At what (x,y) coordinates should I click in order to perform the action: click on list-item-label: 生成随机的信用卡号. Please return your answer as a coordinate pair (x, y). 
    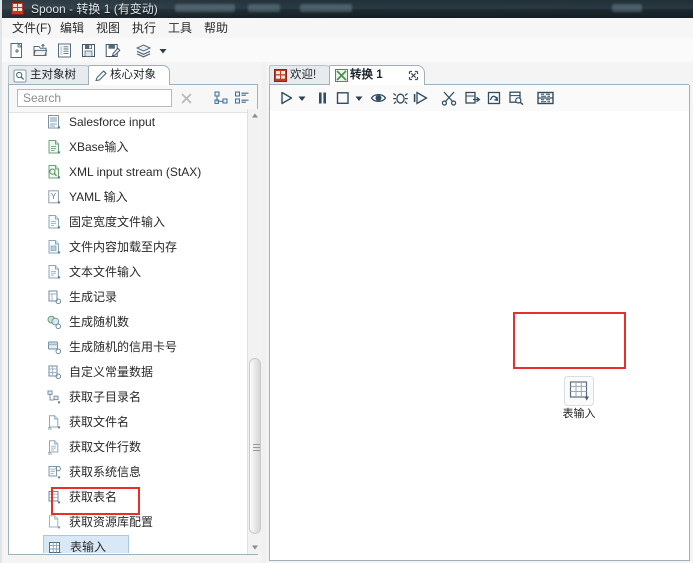
    Looking at the image, I should click on (123, 347).